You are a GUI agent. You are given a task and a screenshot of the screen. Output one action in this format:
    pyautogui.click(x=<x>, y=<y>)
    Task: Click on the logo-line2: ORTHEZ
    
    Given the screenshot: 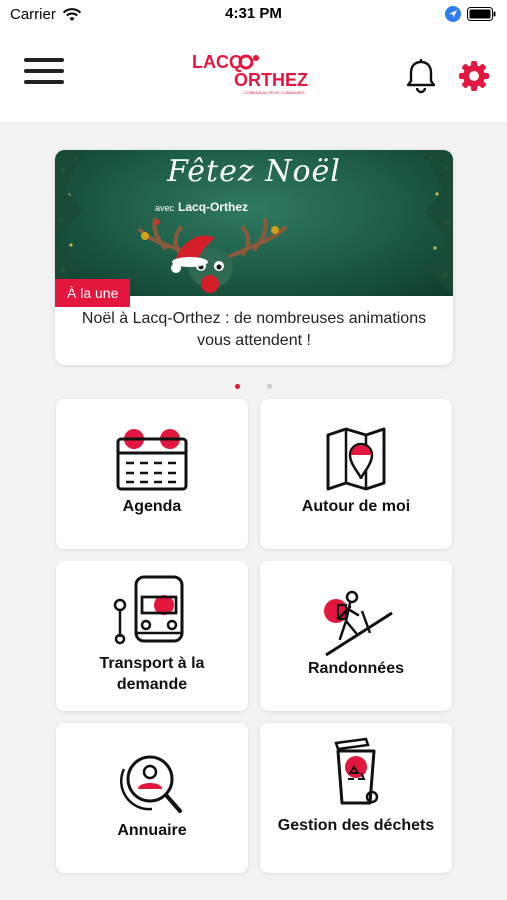 What is the action you would take?
    pyautogui.click(x=271, y=80)
    